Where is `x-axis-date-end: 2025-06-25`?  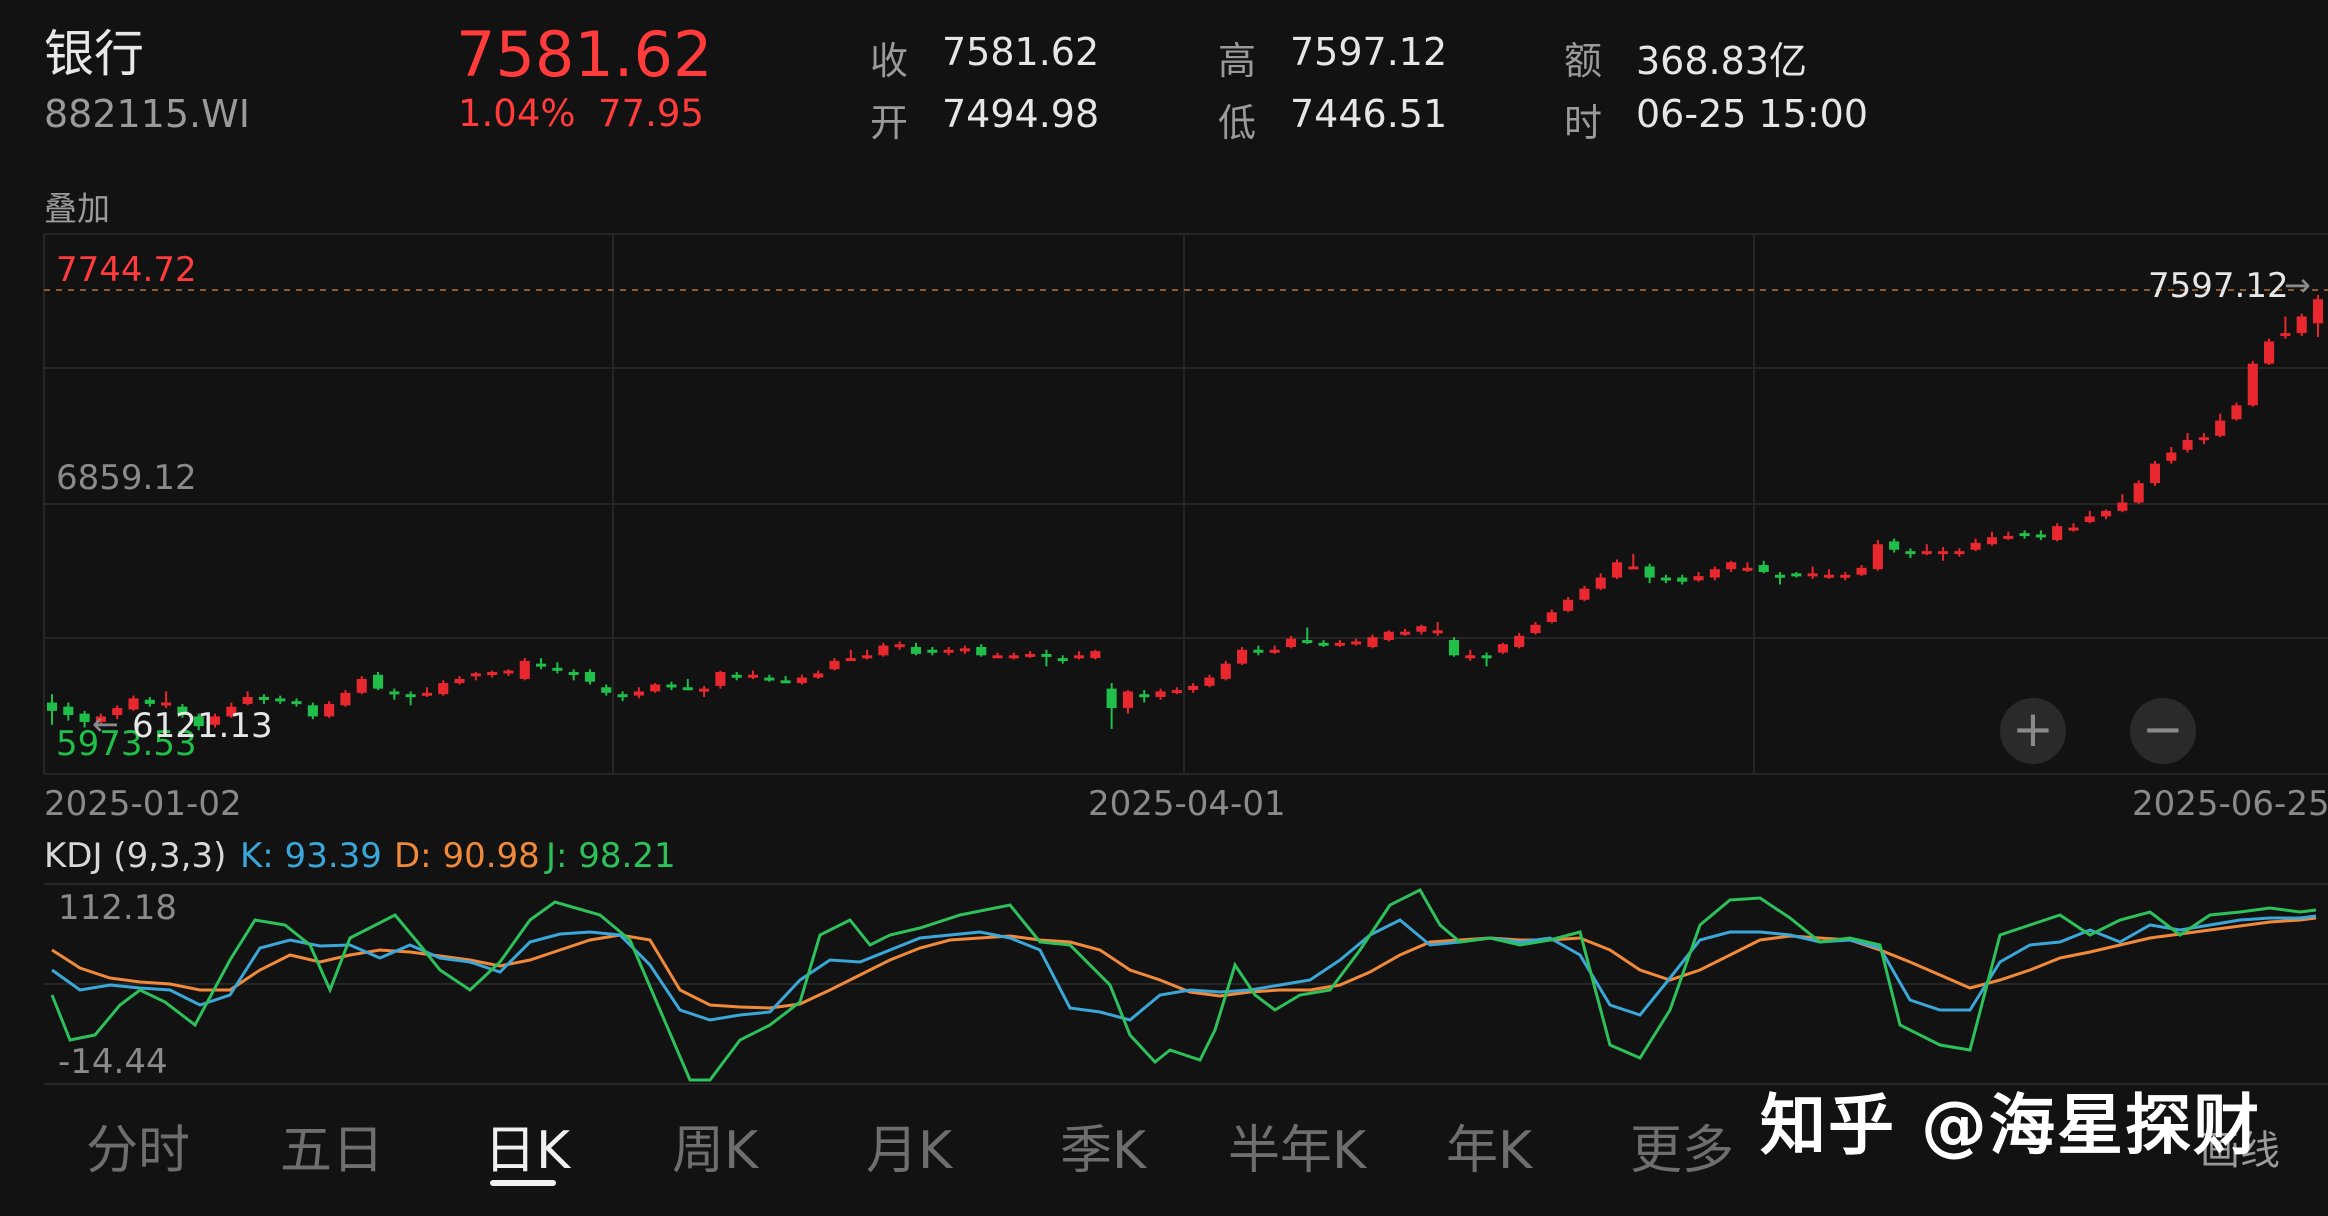
x-axis-date-end: 2025-06-25 is located at coordinates (2230, 804).